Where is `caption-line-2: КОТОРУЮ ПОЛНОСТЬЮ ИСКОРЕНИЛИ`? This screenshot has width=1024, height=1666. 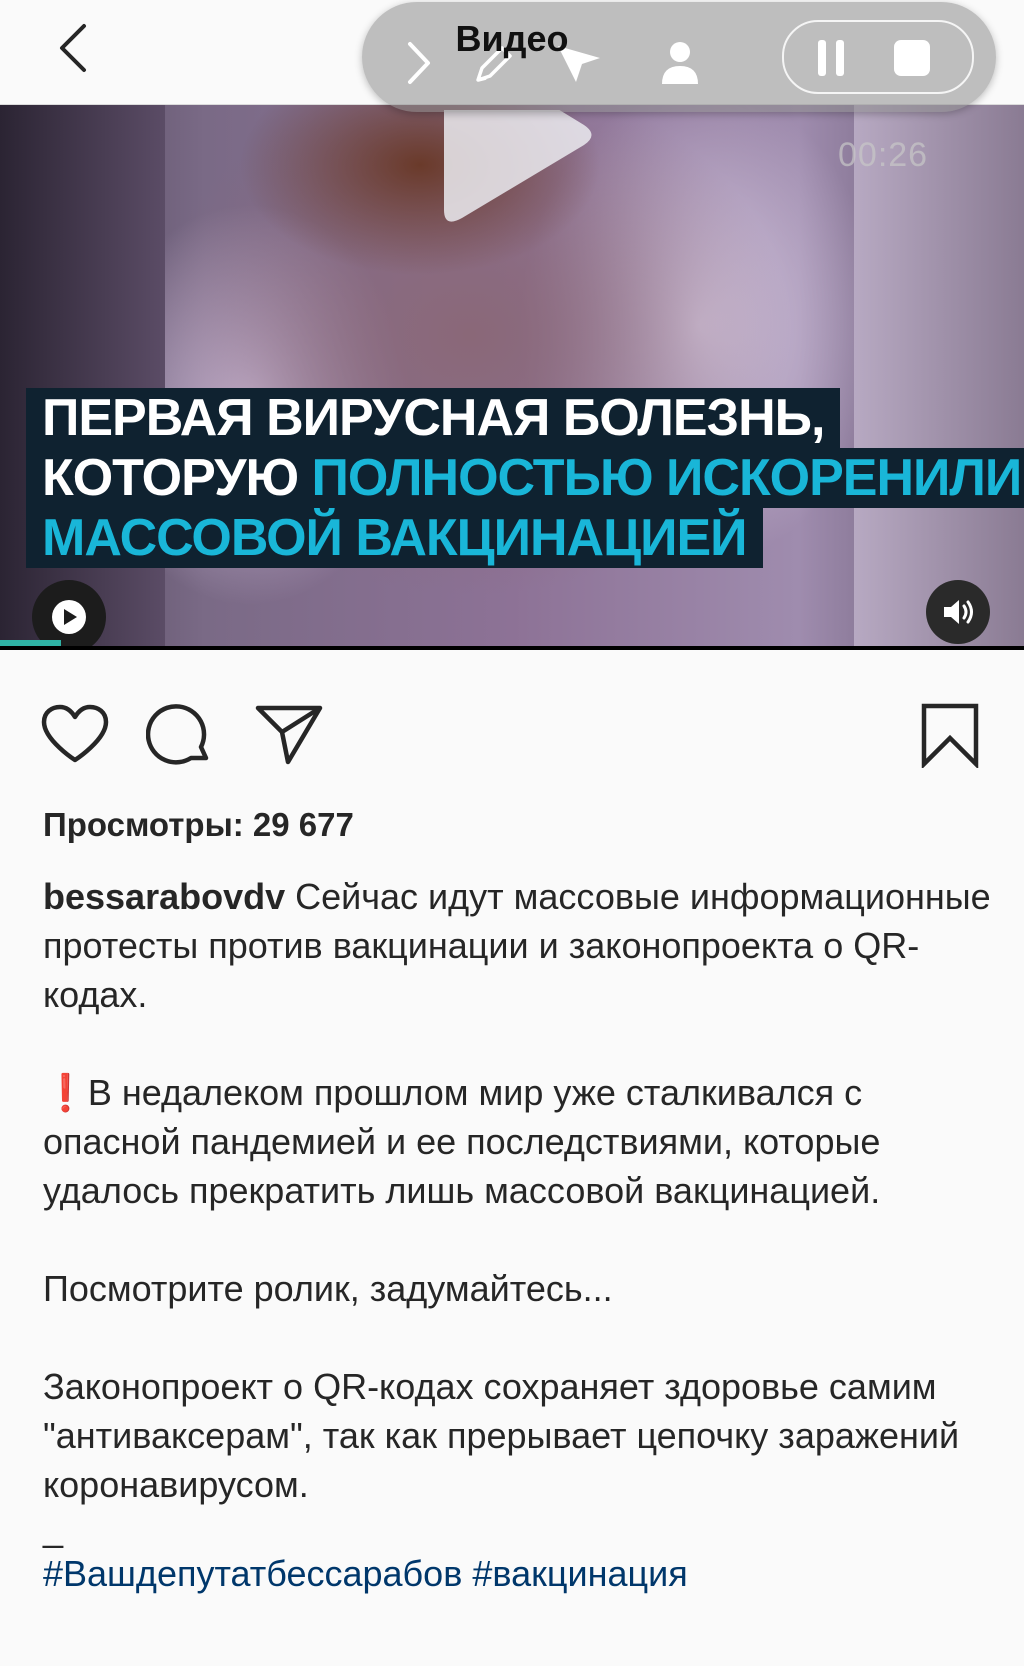
caption-line-2: КОТОРУЮ ПОЛНОСТЬЮ ИСКОРЕНИЛИ is located at coordinates (525, 478).